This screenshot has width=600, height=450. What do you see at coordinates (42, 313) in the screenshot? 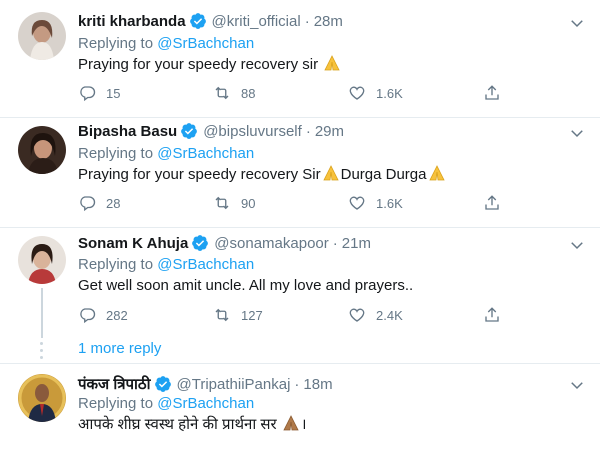
I see `thread-line` at bounding box center [42, 313].